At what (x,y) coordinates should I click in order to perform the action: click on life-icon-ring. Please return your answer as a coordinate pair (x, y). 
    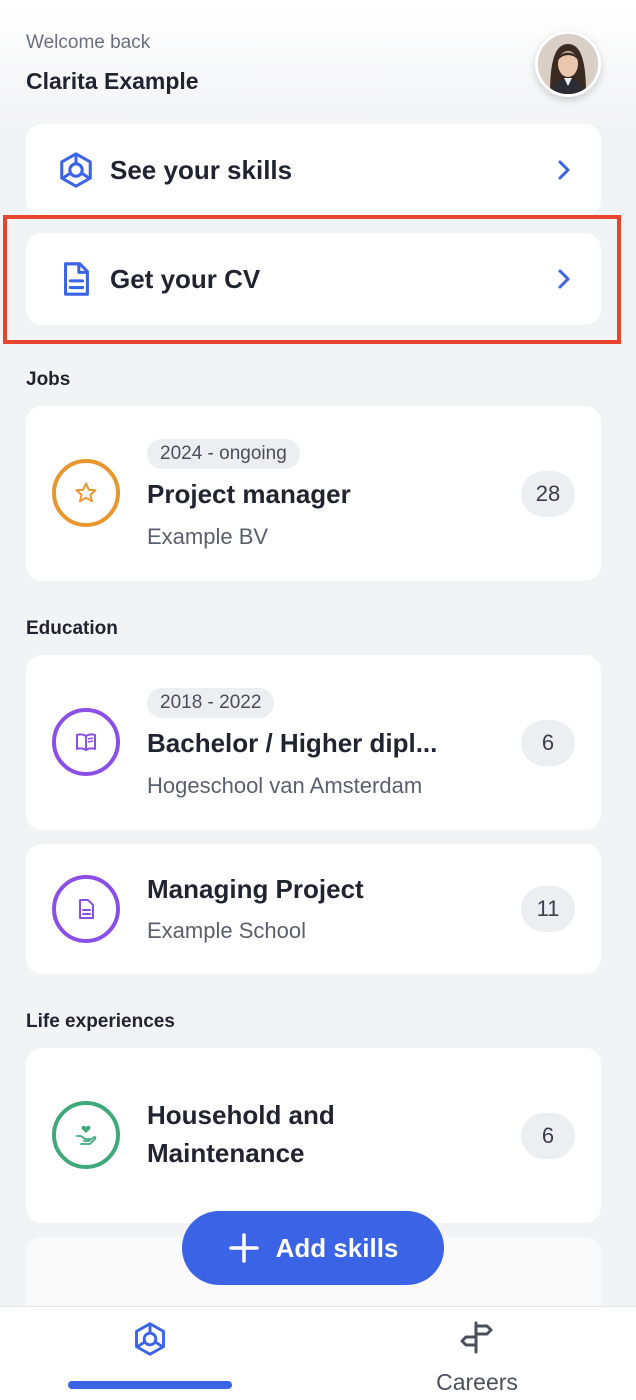
    Looking at the image, I should click on (86, 1135).